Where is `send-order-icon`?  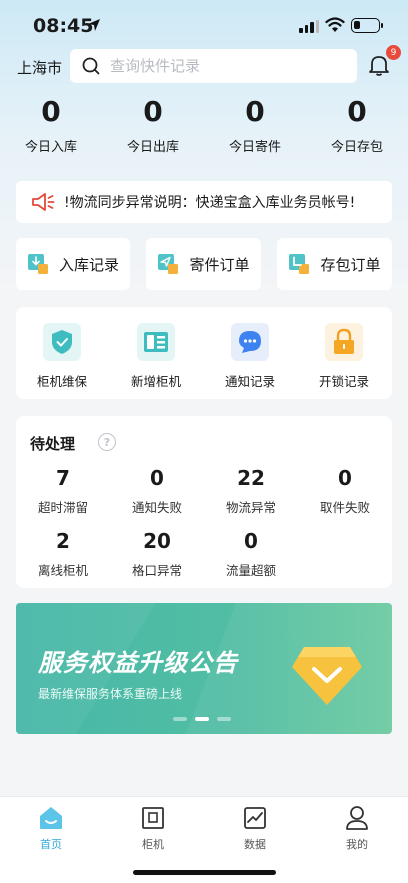 send-order-icon is located at coordinates (168, 264).